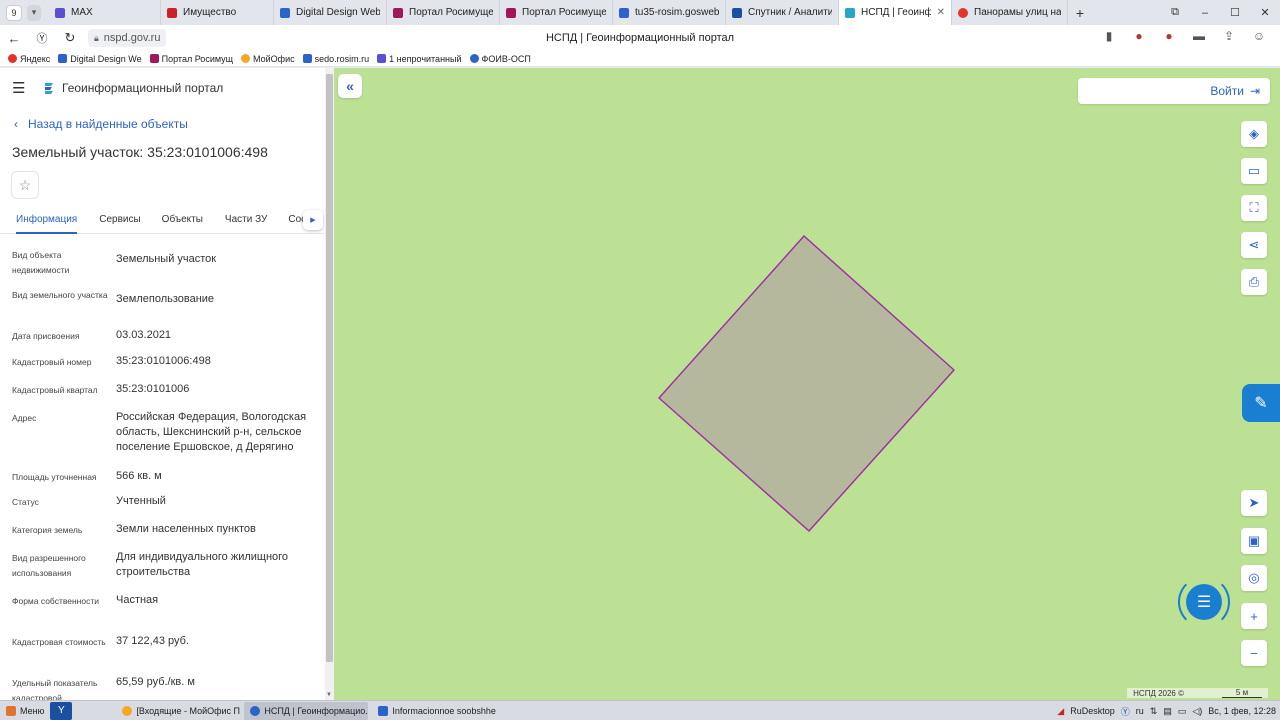 This screenshot has width=1280, height=720. I want to click on close-tab-icon: ✕, so click(941, 12).